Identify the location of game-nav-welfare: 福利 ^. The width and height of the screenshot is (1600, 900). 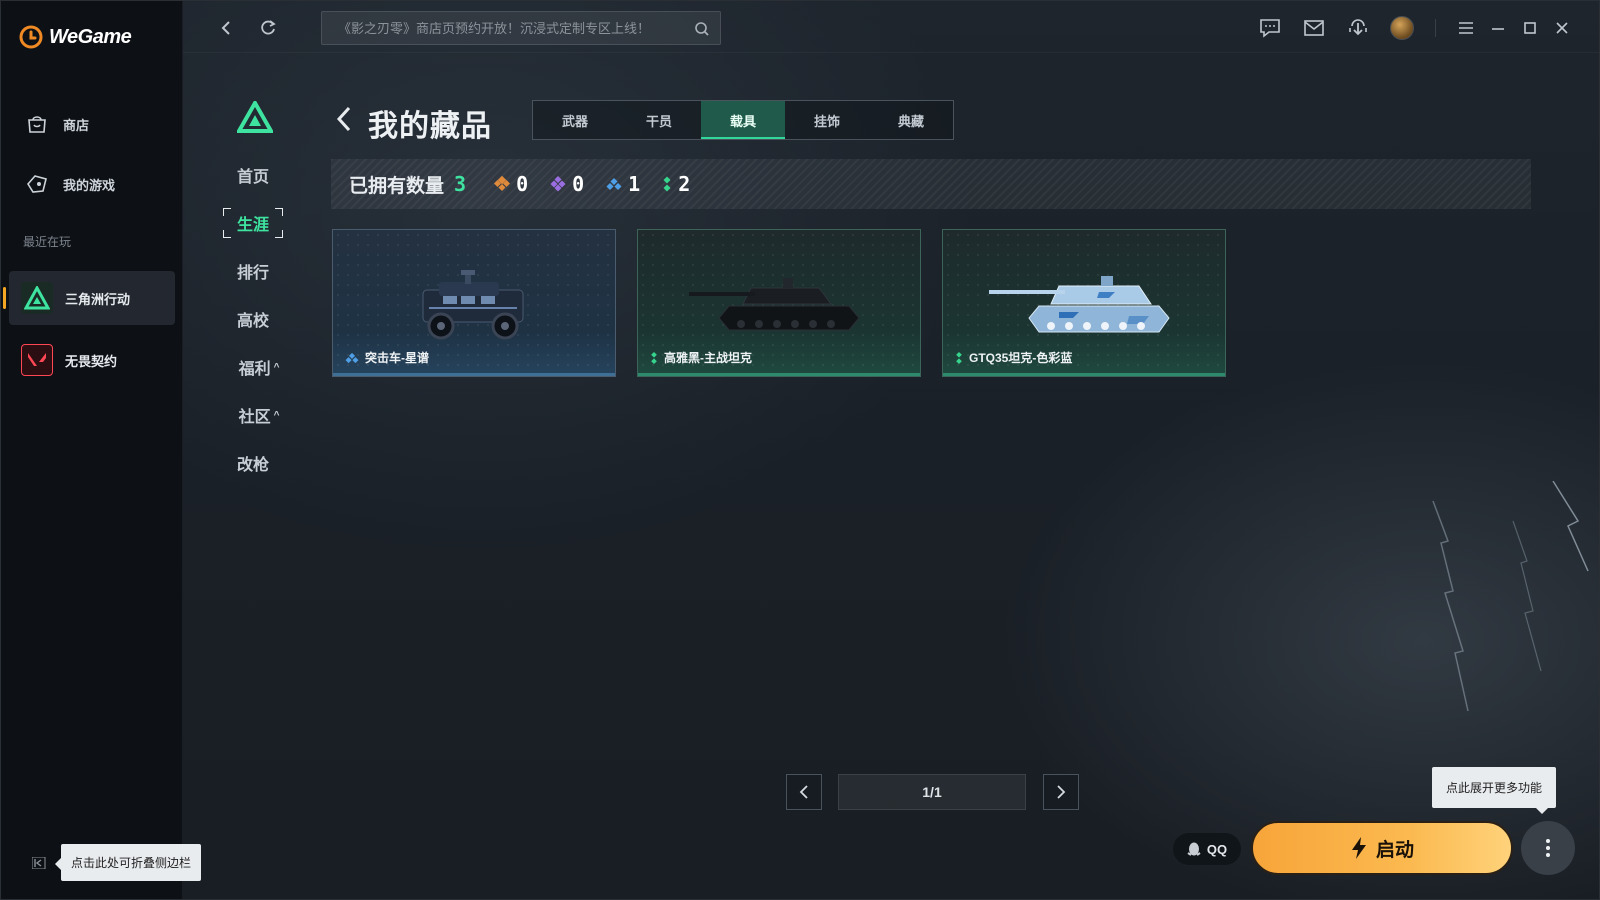
(259, 367).